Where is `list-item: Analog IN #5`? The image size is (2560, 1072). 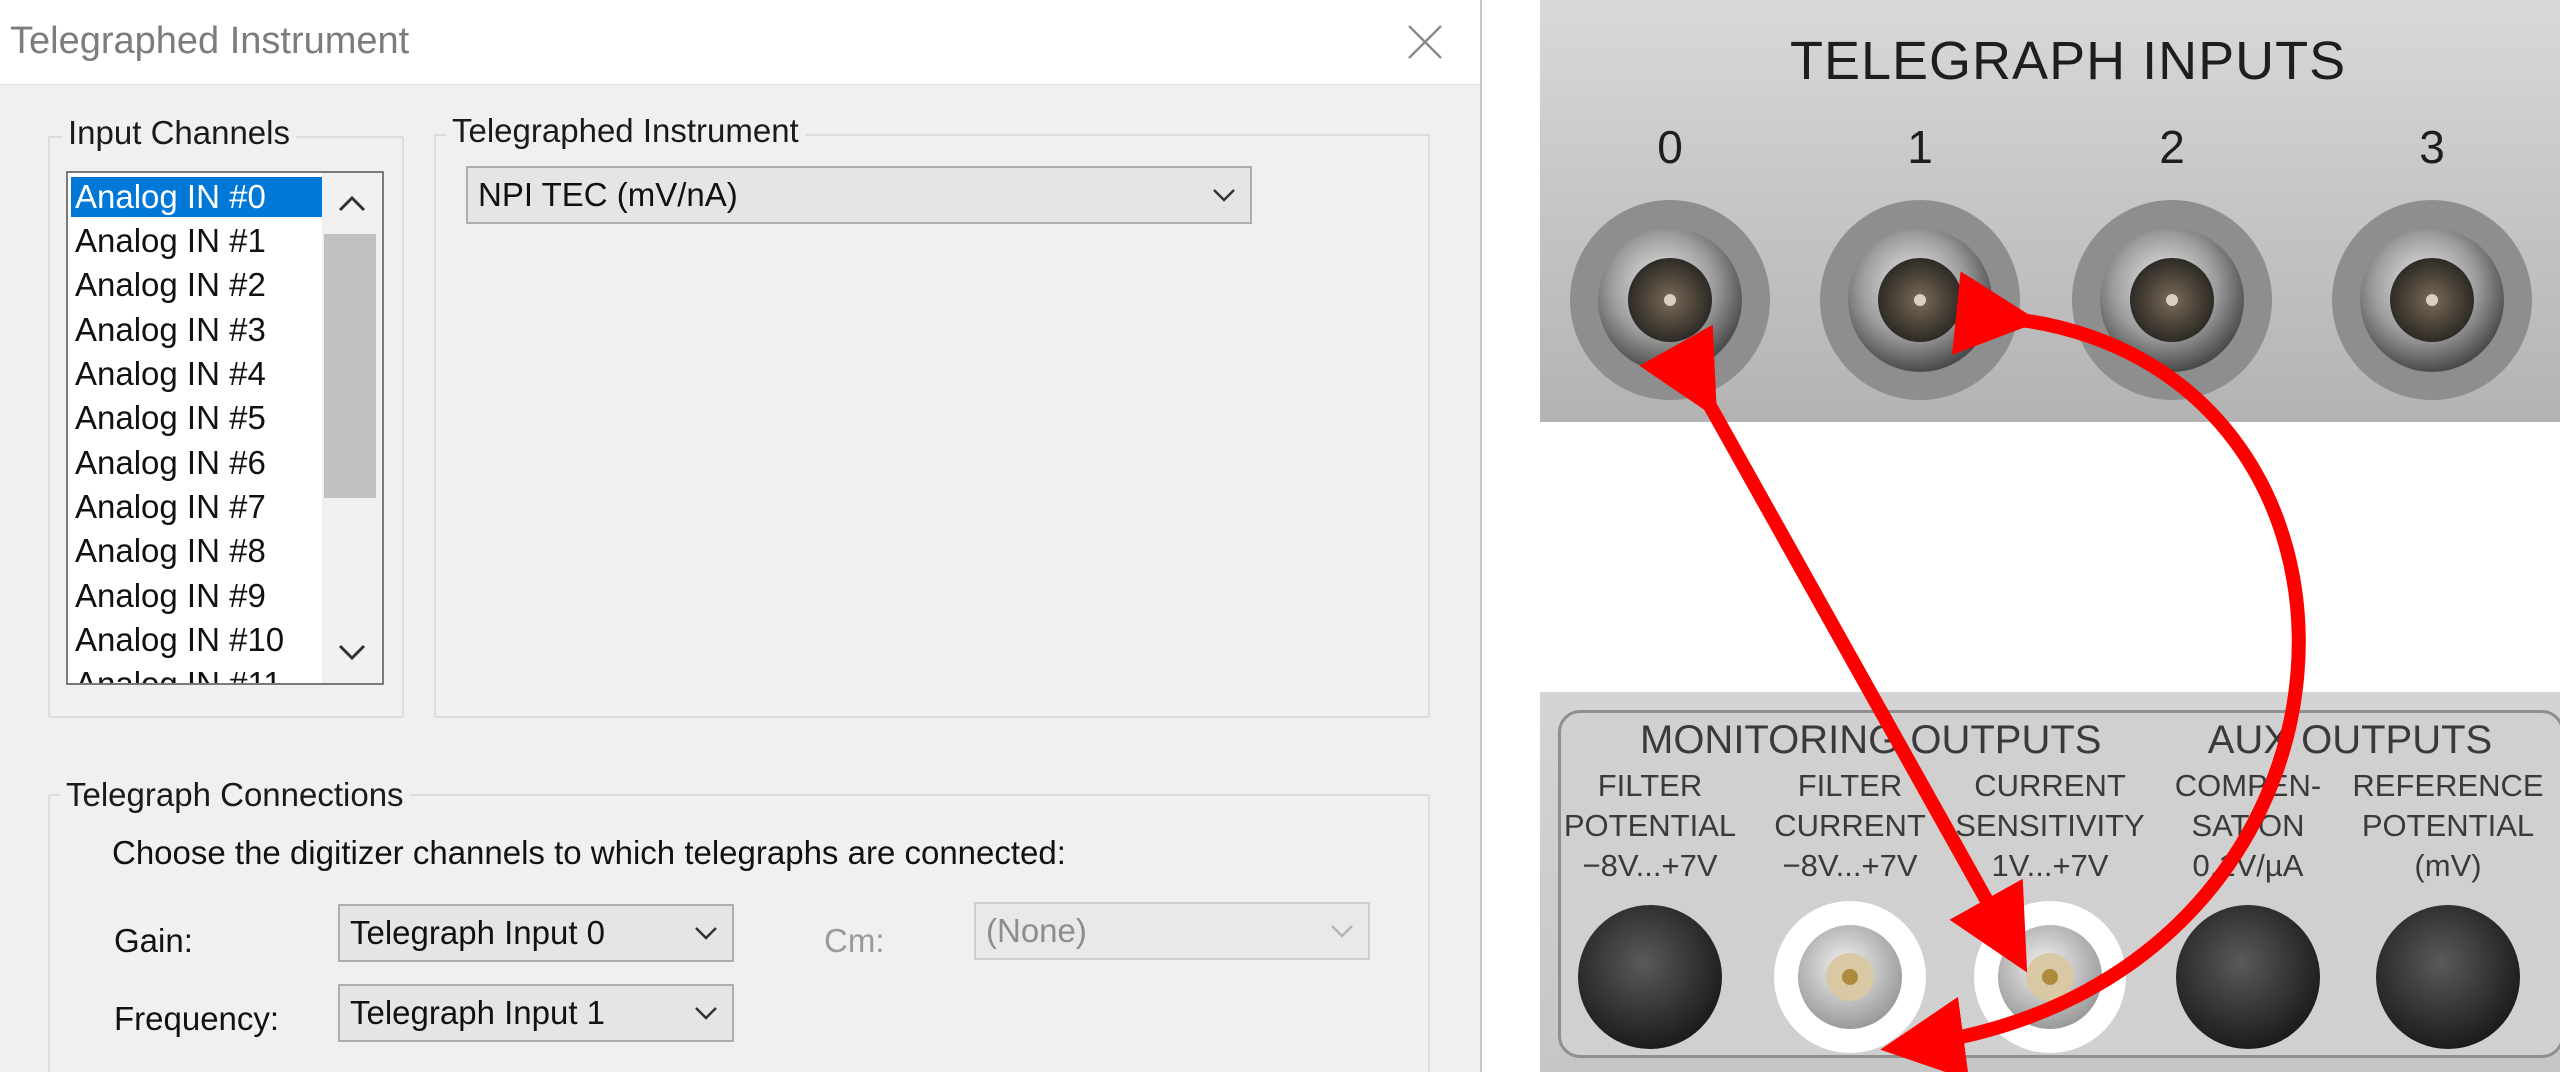
list-item: Analog IN #5 is located at coordinates (199, 418).